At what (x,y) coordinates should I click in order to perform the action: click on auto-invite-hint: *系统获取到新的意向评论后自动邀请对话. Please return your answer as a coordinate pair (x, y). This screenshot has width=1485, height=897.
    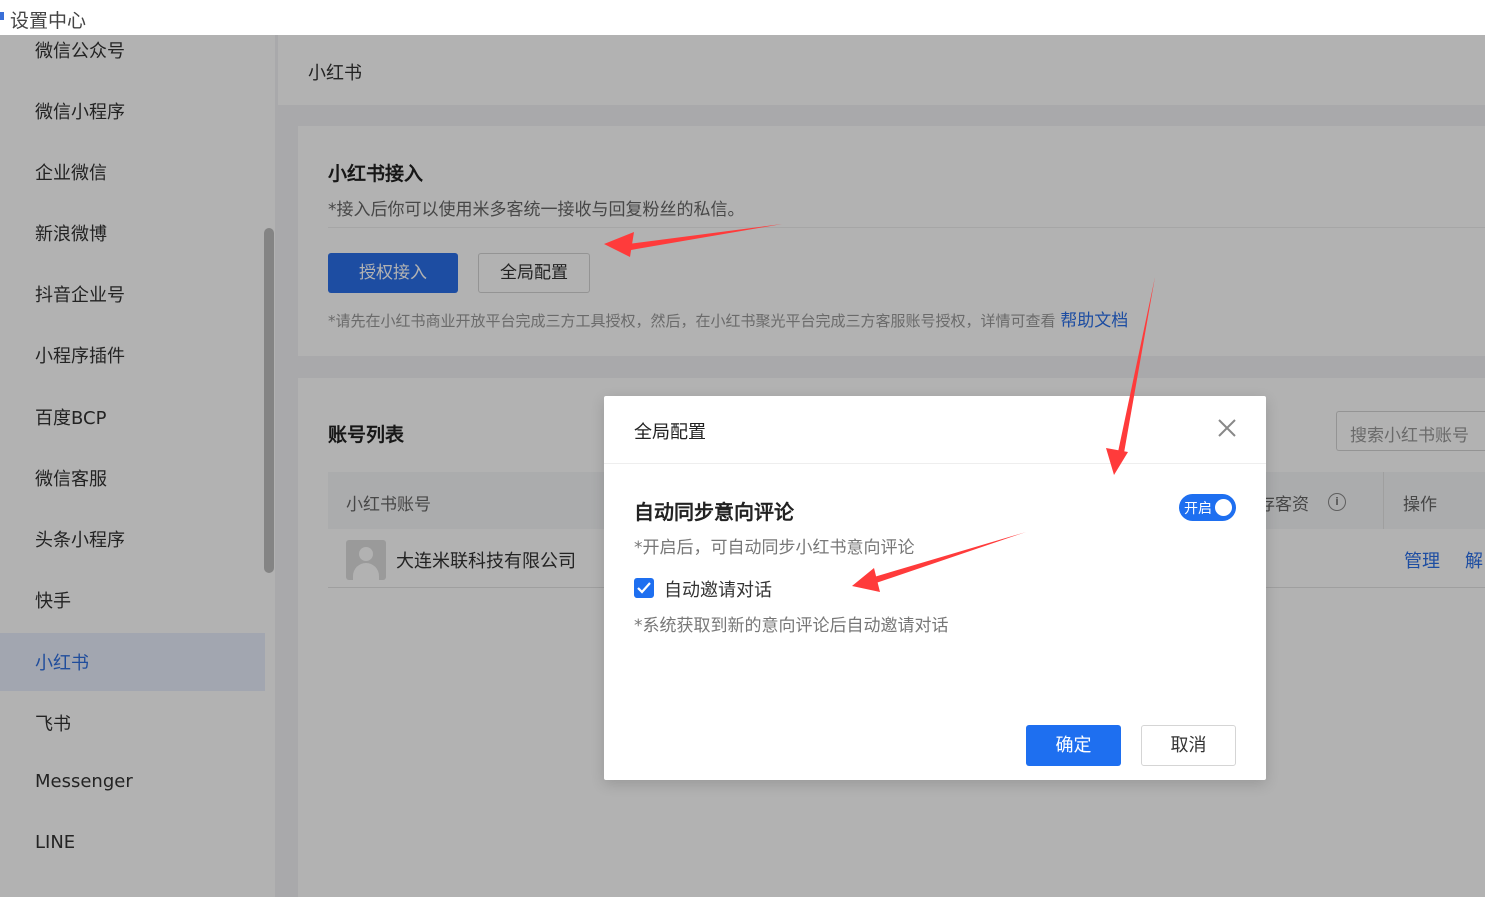
    Looking at the image, I should click on (791, 626).